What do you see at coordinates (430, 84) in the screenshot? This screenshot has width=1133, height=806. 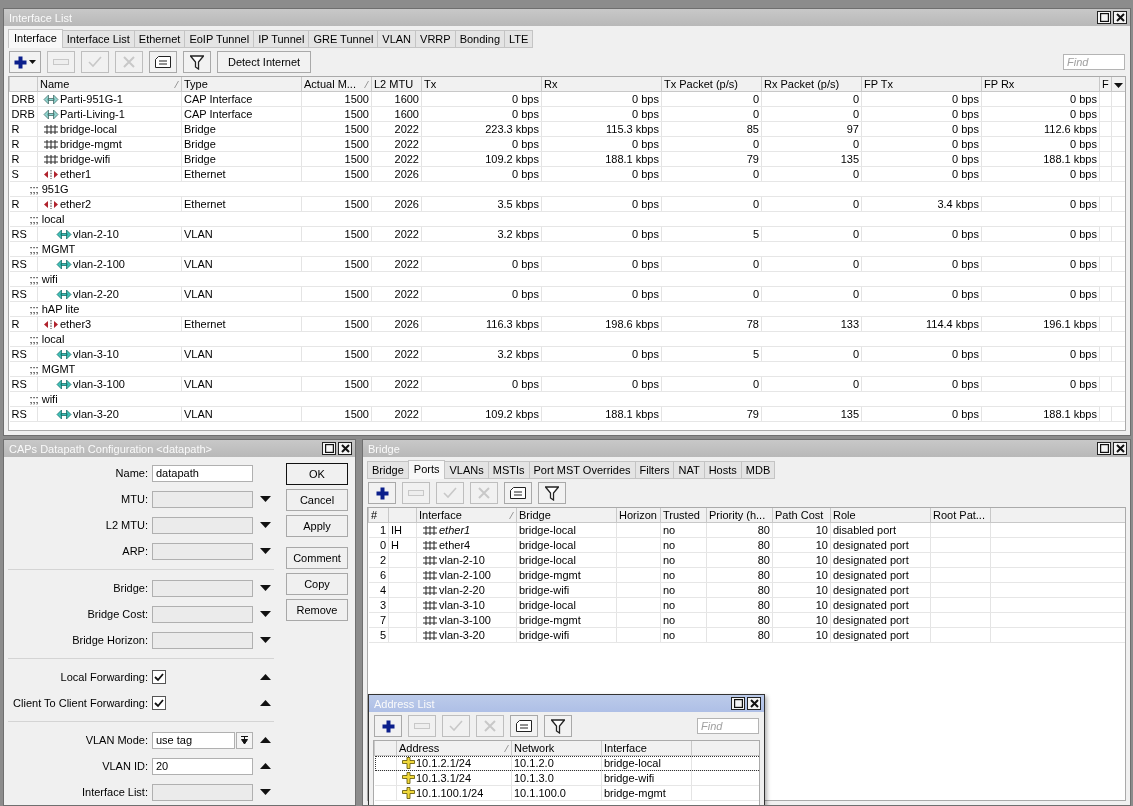 I see `column-header: Tx` at bounding box center [430, 84].